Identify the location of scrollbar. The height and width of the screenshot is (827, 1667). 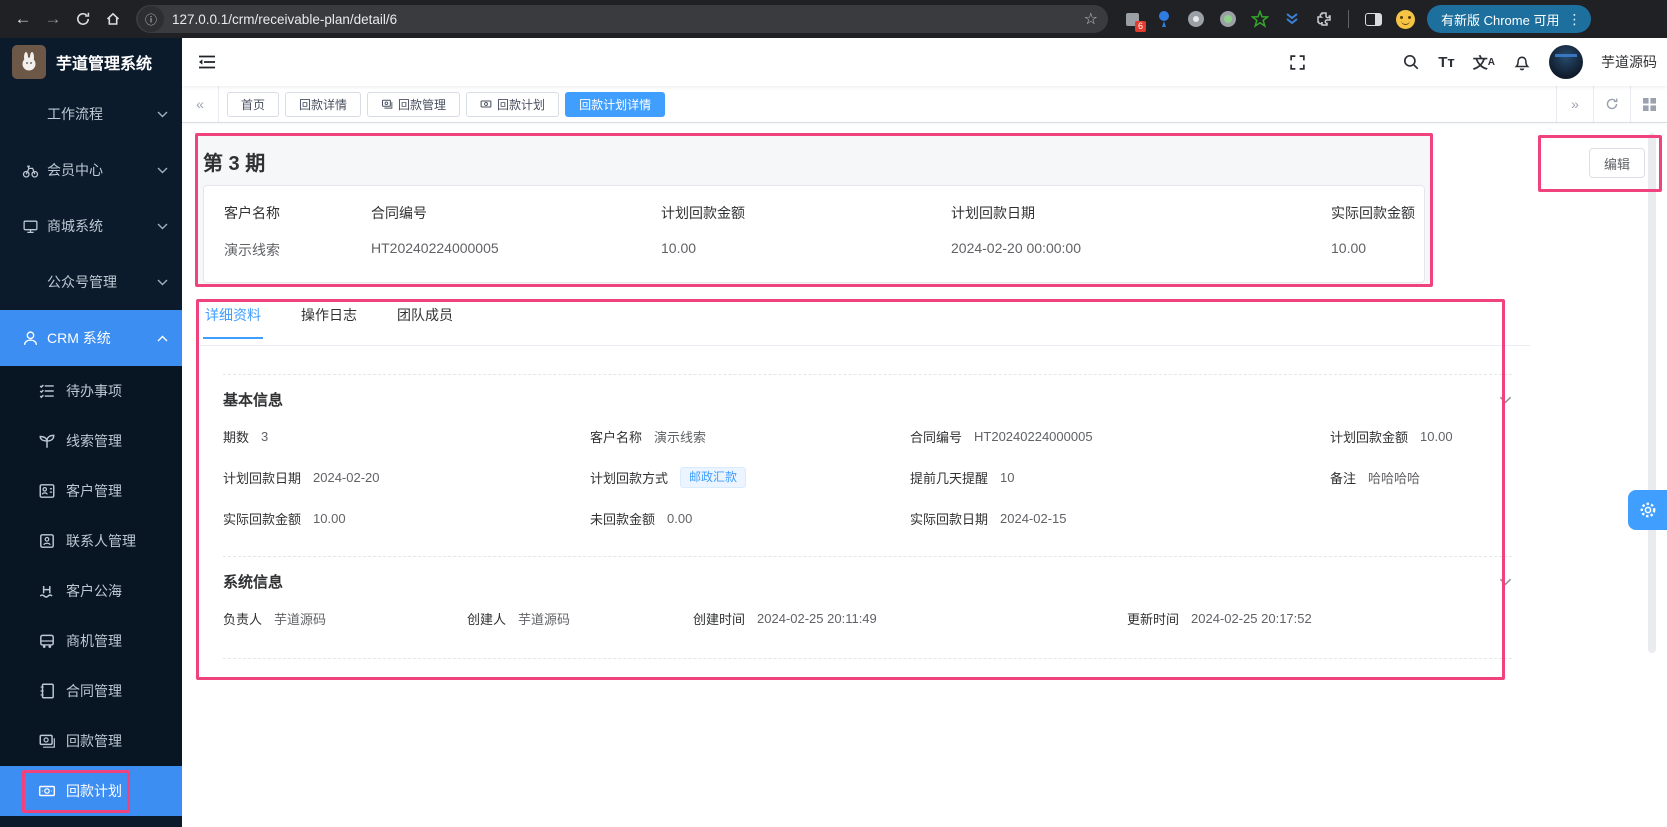
(1652, 393).